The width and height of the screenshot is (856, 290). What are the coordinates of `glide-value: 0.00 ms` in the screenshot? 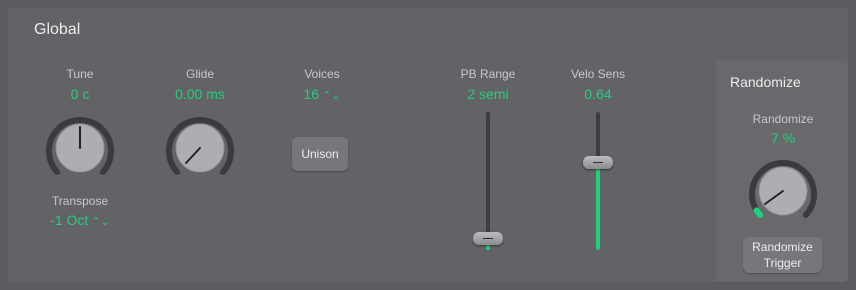 It's located at (200, 94).